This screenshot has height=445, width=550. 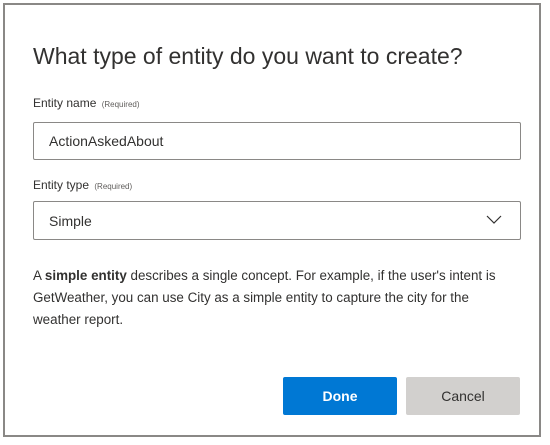 What do you see at coordinates (113, 186) in the screenshot?
I see `entity-type-required-tag: (Required)` at bounding box center [113, 186].